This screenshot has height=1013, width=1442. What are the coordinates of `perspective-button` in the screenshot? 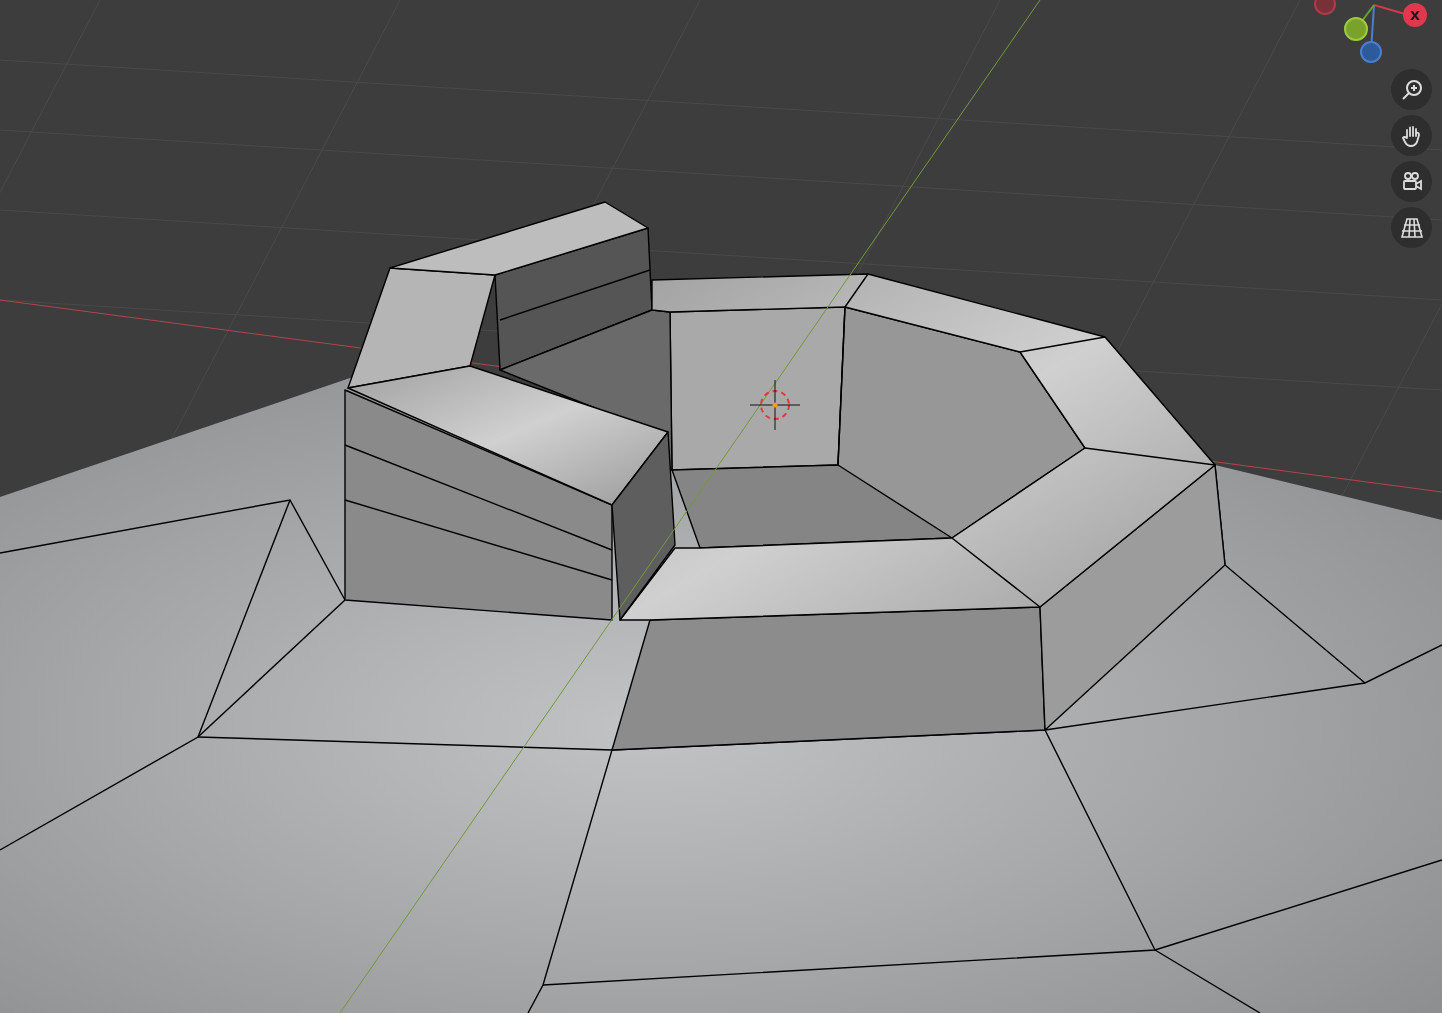 It's located at (1411, 227).